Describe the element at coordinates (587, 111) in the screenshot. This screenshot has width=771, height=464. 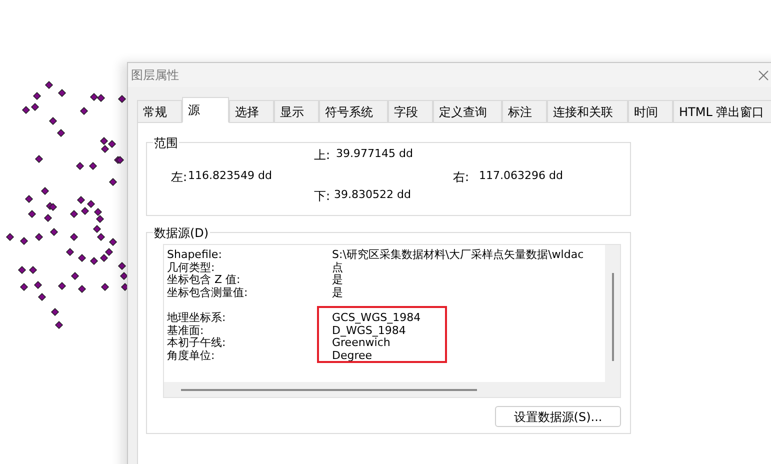
I see `tab: 连接和关联` at that location.